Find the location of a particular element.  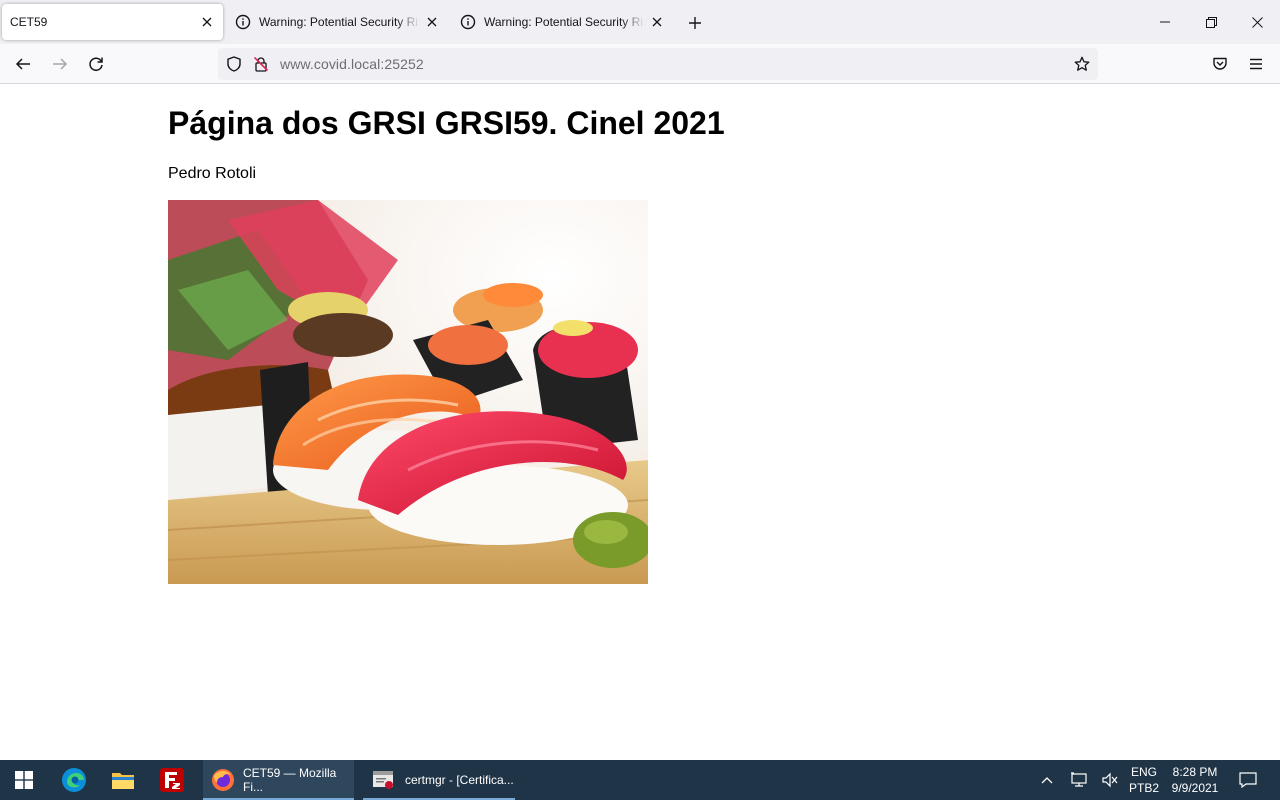

insecure-lock-icon is located at coordinates (261, 64).